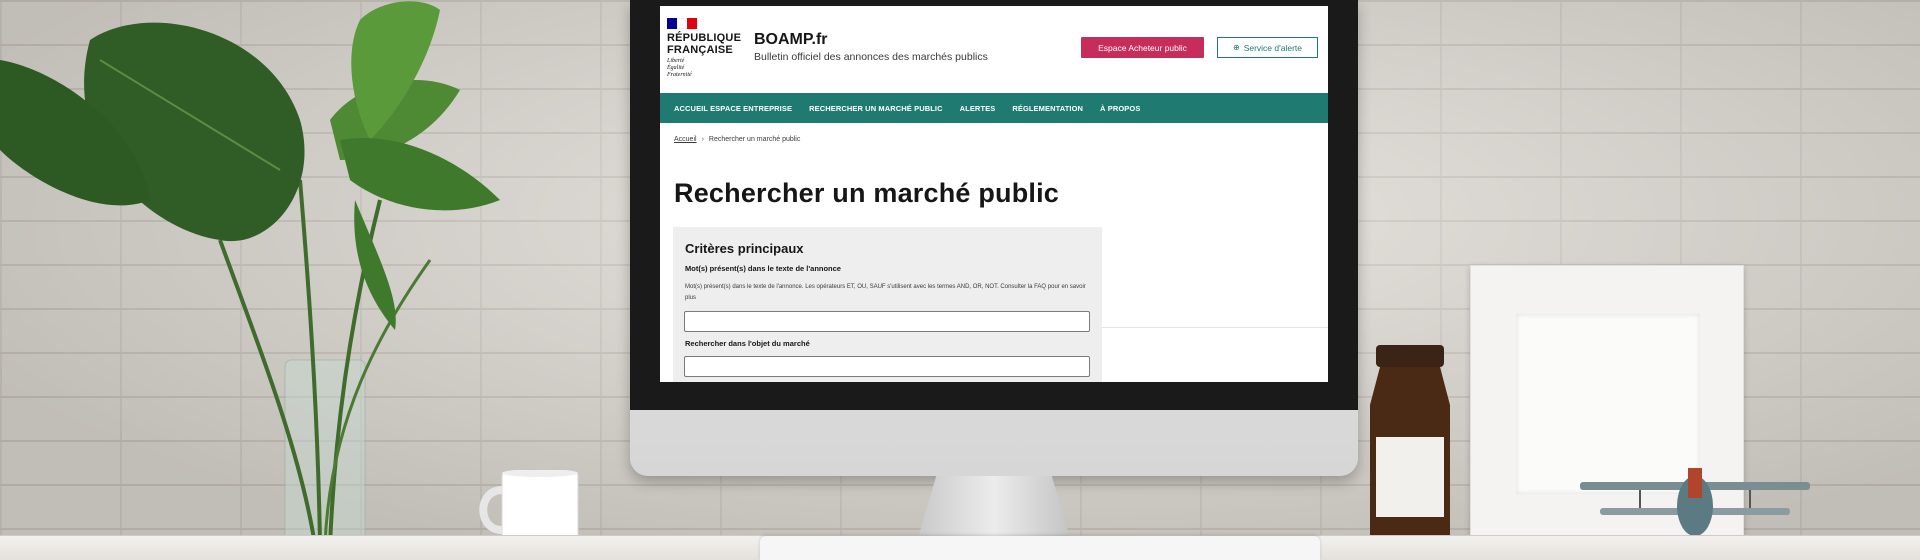 The image size is (1920, 560). I want to click on republique-francaise-label: RÉPUBLIQUE FRANÇAISE, so click(704, 44).